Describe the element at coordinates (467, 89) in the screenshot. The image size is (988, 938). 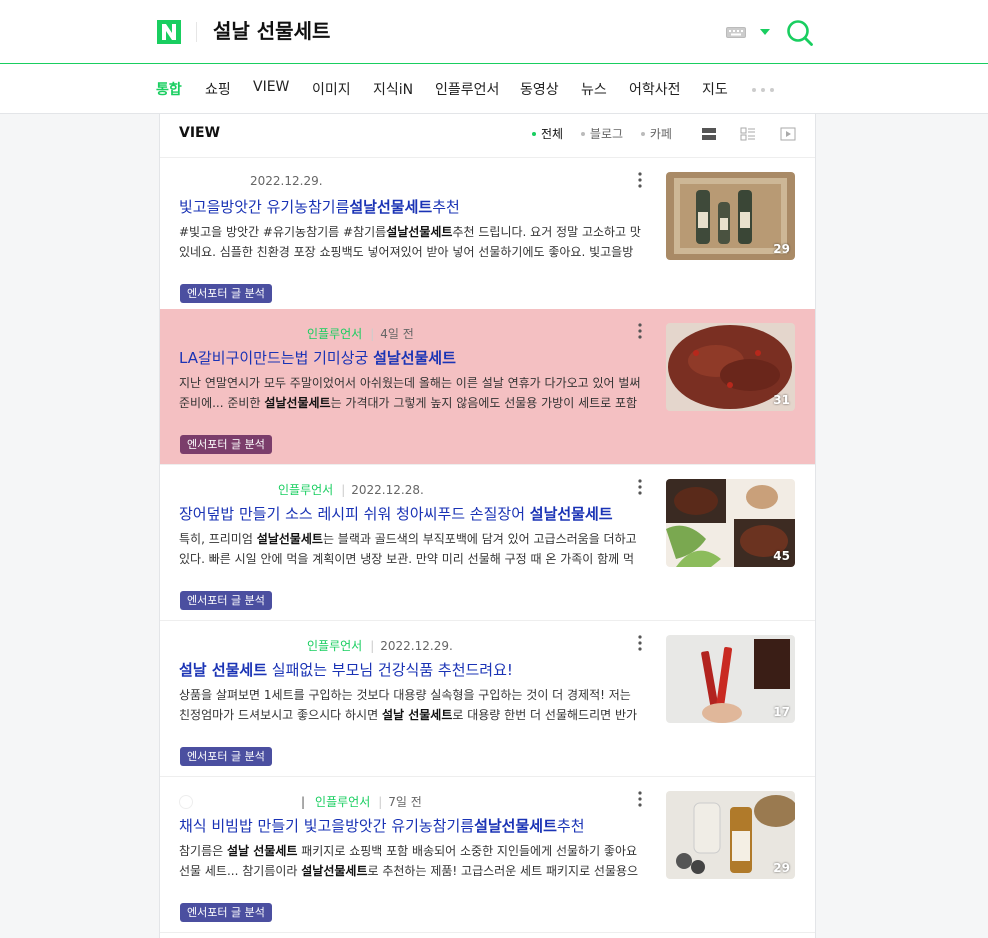
I see `tab-influencer: 인플루언서` at that location.